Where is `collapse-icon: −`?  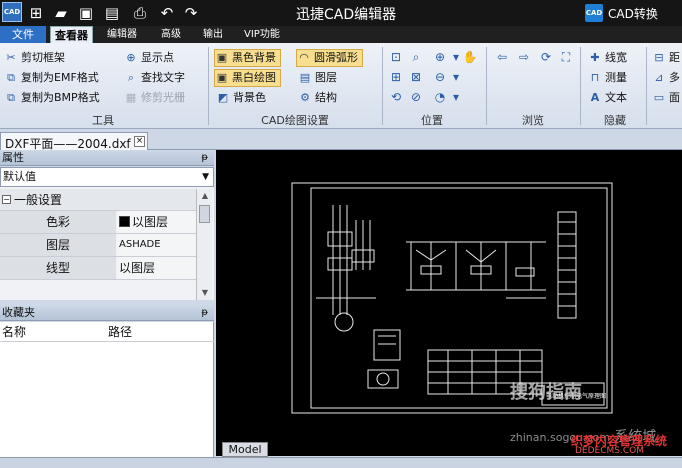 collapse-icon: − is located at coordinates (6, 199).